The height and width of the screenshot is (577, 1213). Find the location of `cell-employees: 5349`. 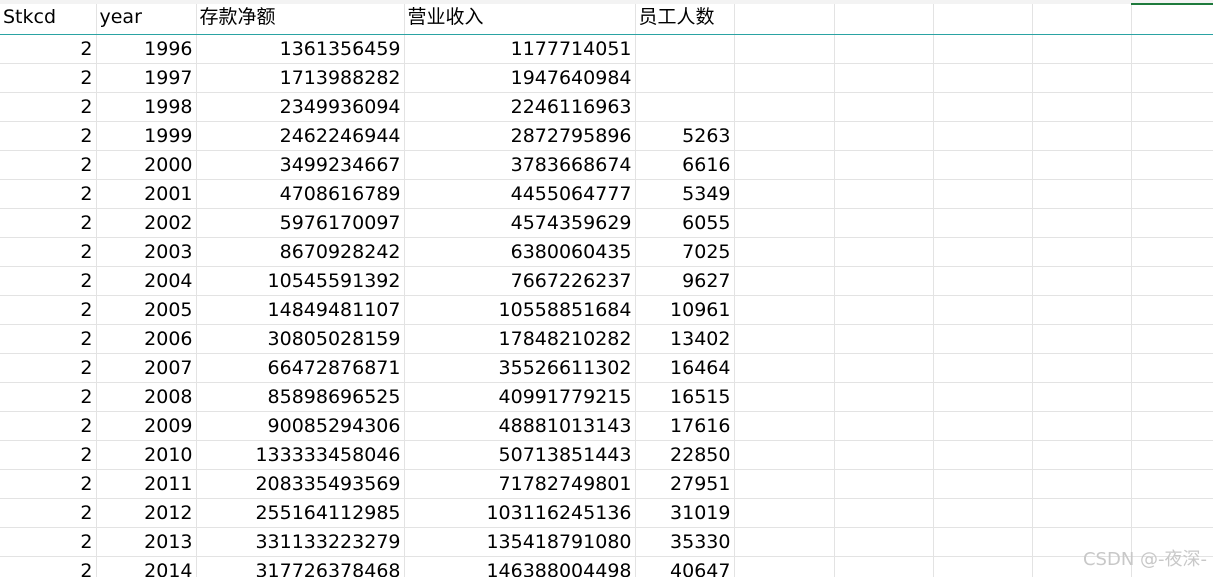

cell-employees: 5349 is located at coordinates (685, 194).